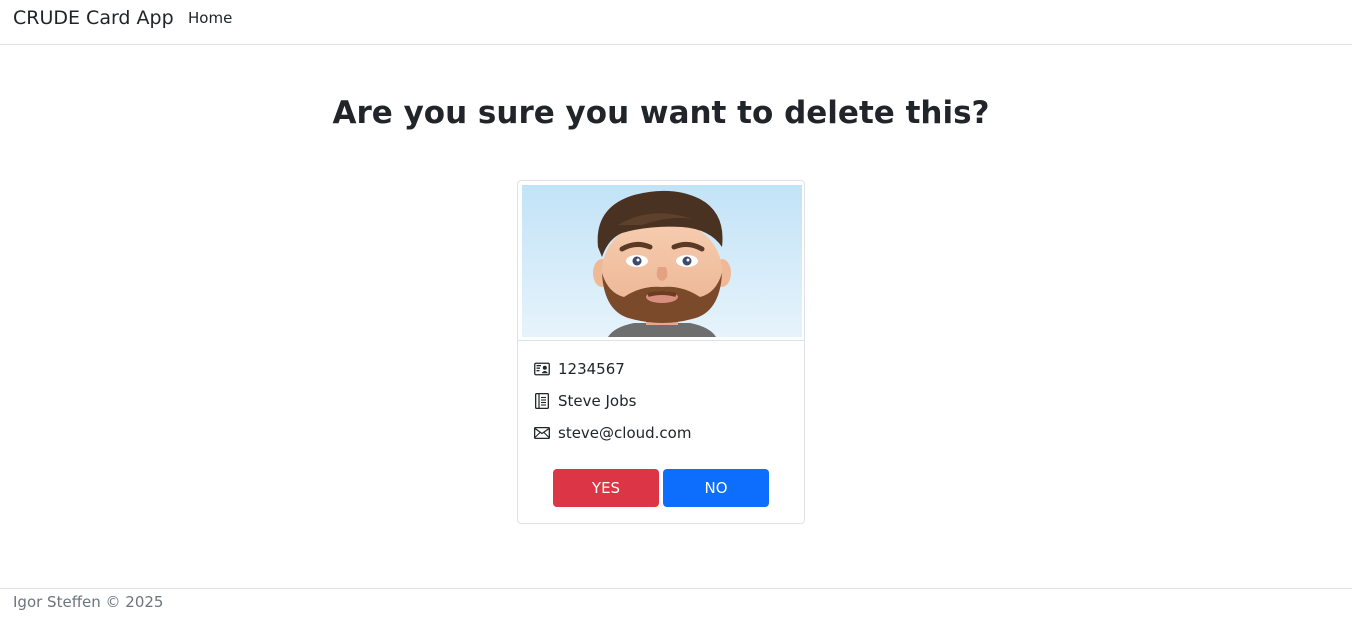 The width and height of the screenshot is (1352, 643). I want to click on footer-copyright: Igor Steffen © 2025, so click(88, 602).